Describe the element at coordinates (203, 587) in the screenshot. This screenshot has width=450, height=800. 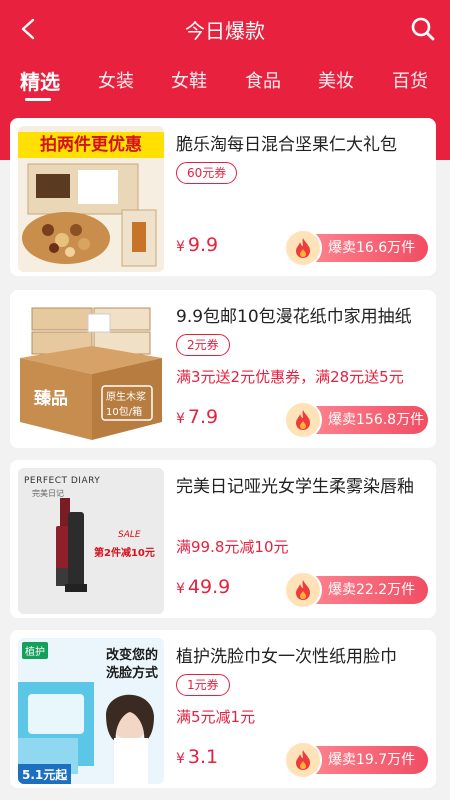
I see `product-price: ¥49.9` at that location.